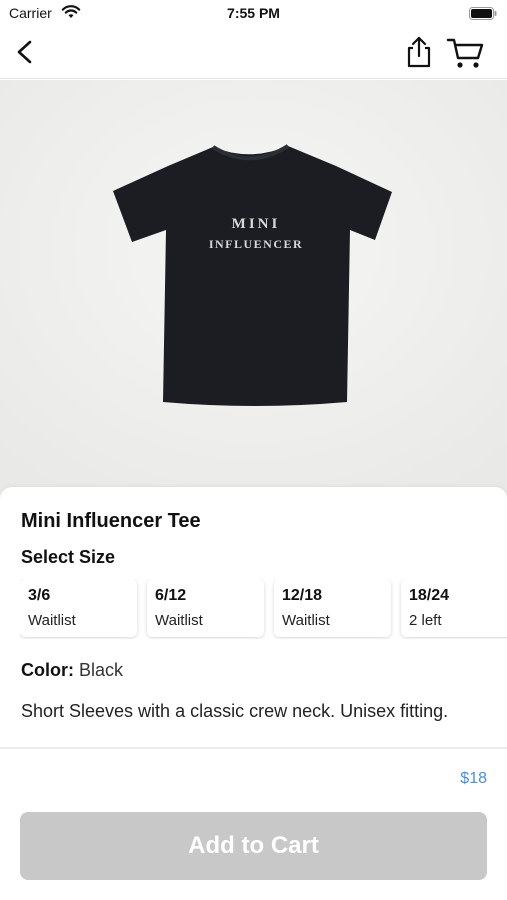  What do you see at coordinates (429, 595) in the screenshot?
I see `size-label: 18/24` at bounding box center [429, 595].